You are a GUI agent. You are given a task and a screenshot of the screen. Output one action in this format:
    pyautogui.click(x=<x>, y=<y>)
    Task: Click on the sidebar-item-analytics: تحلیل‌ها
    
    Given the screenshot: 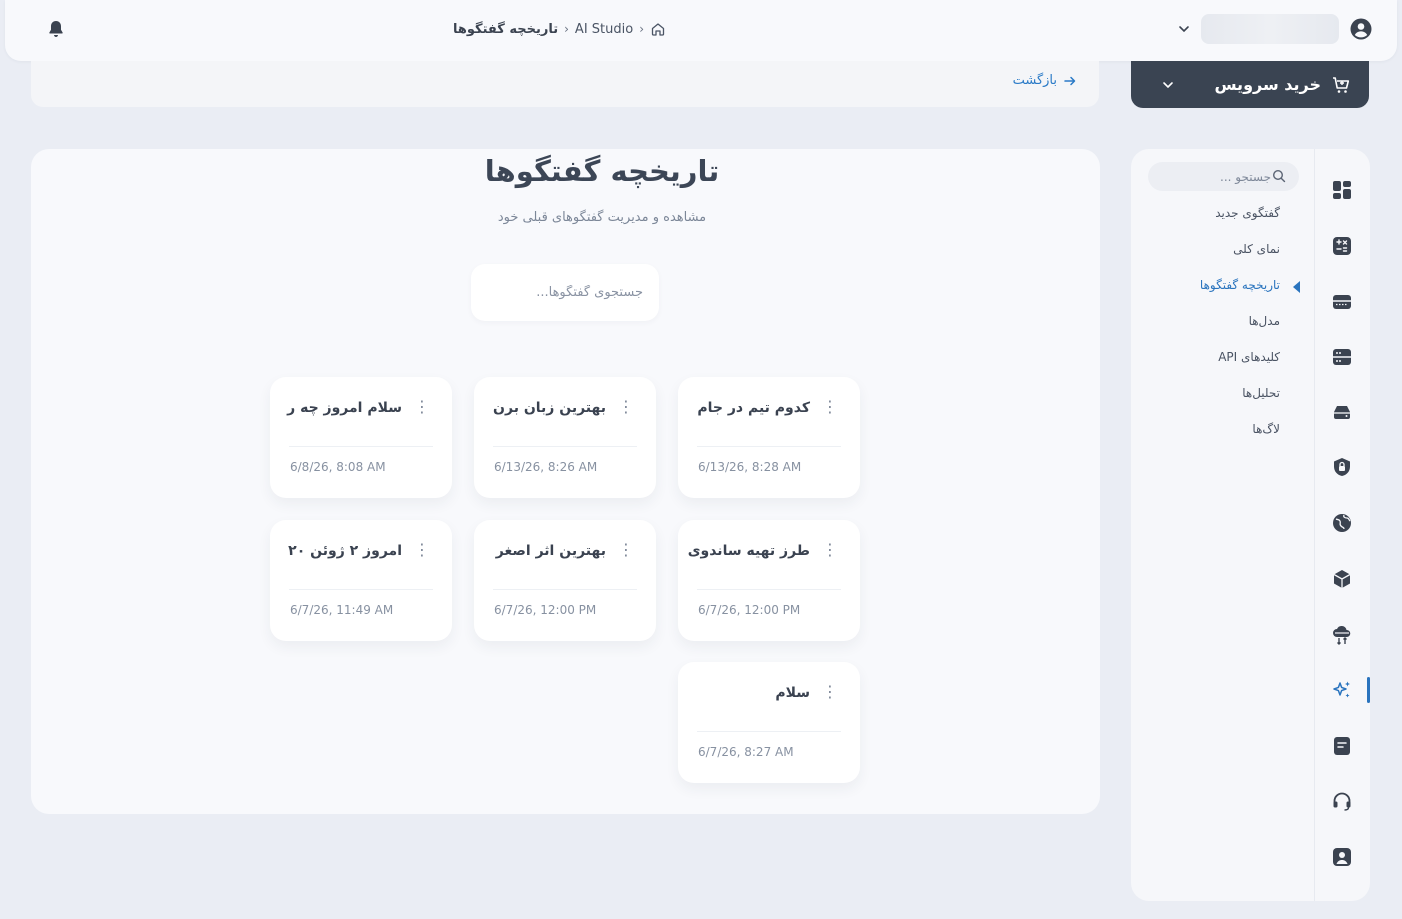 What is the action you would take?
    pyautogui.click(x=1261, y=393)
    